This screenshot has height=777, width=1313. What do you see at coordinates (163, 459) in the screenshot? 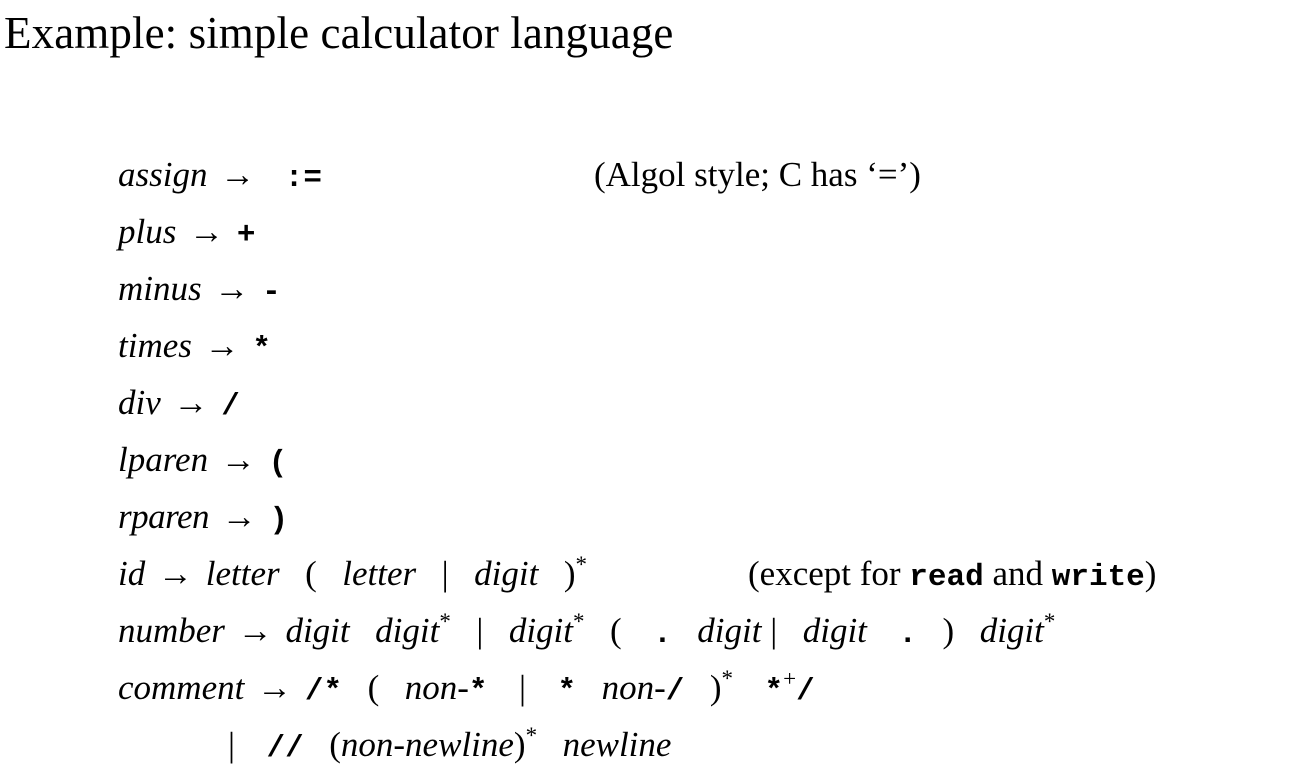
I see `nonterminal-lparen: lparen` at bounding box center [163, 459].